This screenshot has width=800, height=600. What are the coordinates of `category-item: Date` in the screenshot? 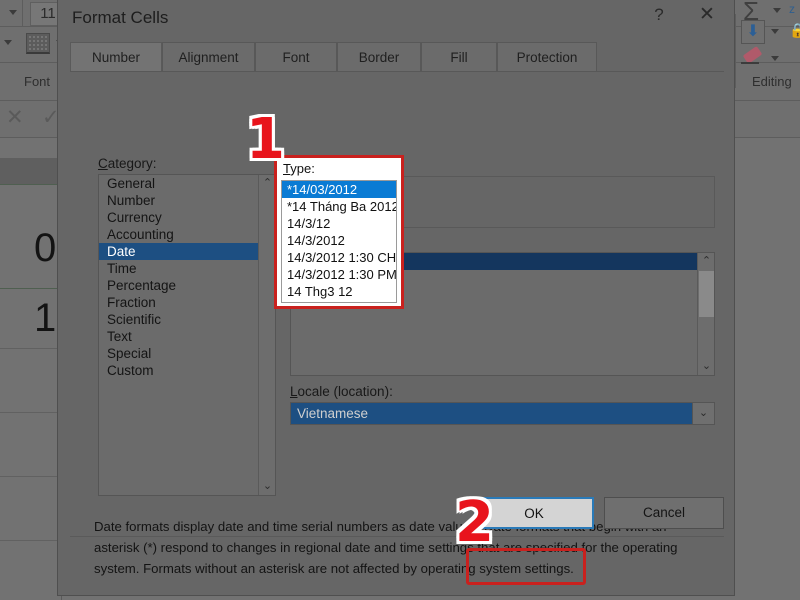 It's located at (187, 251).